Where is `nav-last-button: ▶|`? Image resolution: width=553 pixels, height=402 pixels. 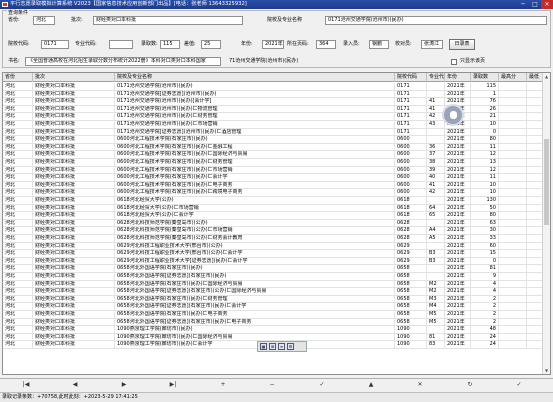 nav-last-button: ▶| is located at coordinates (173, 385).